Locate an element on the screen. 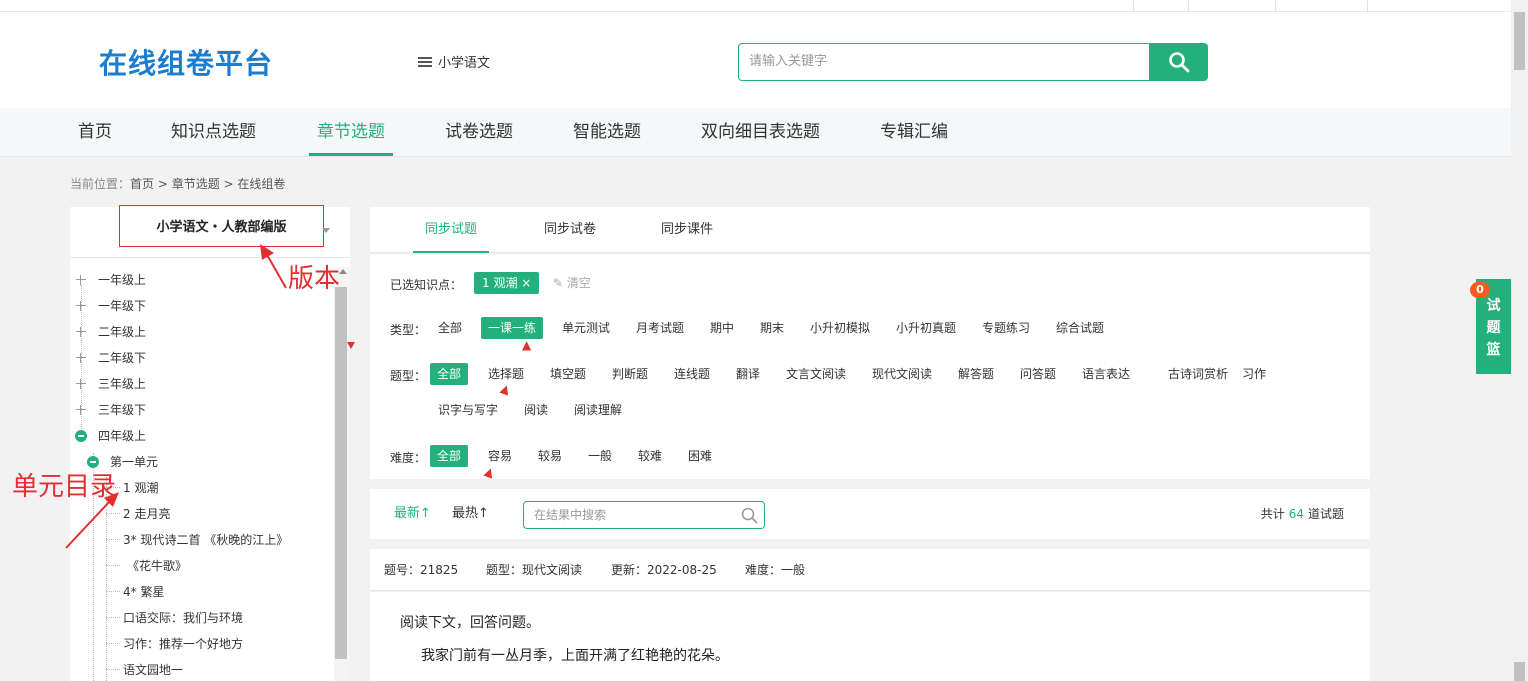 This screenshot has height=681, width=1528. difficulty-option: 困难 is located at coordinates (700, 456).